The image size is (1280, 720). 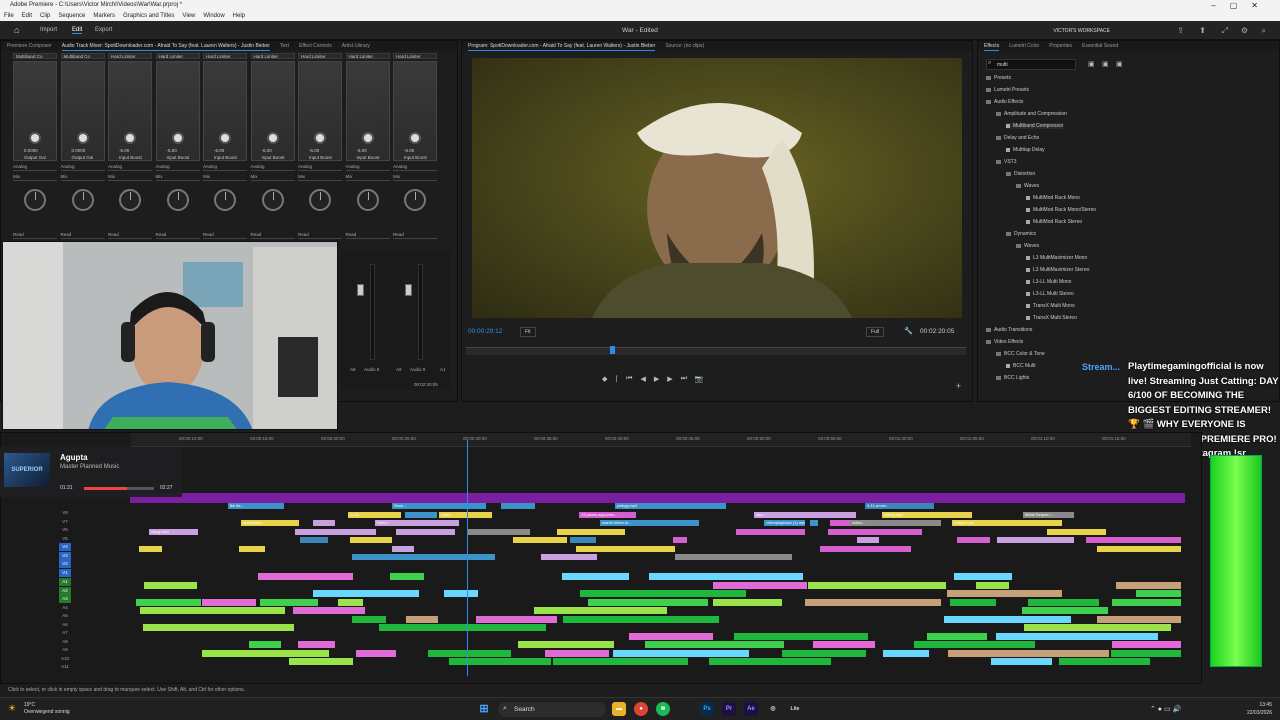 I want to click on track-id: V6, so click(x=65, y=530).